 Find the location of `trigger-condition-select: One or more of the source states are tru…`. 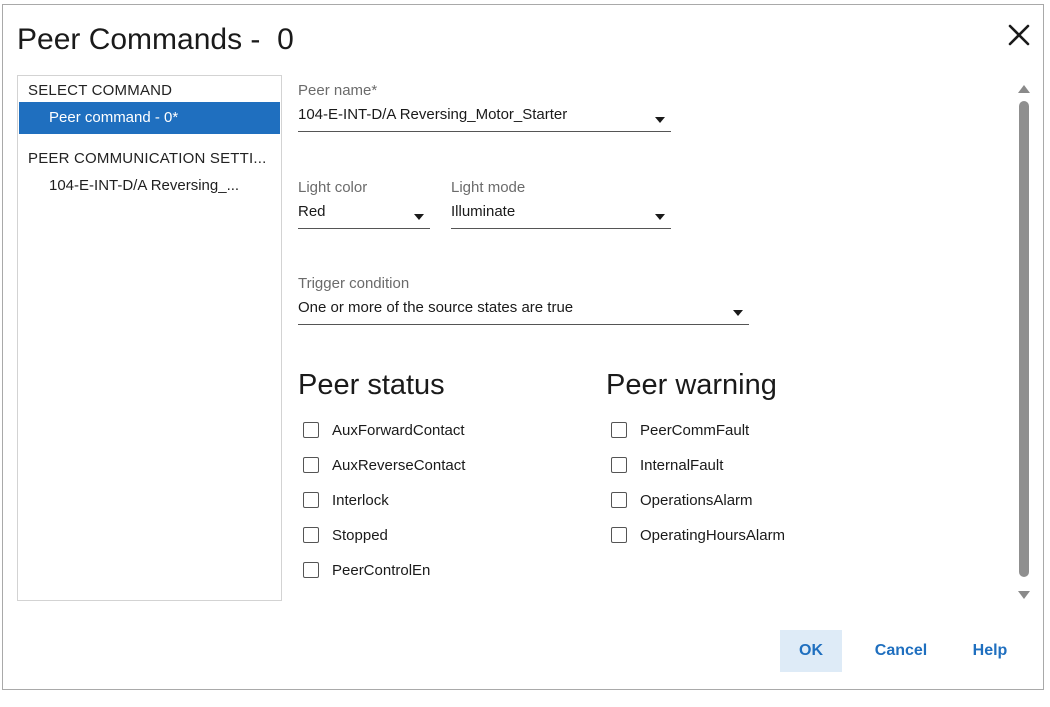

trigger-condition-select: One or more of the source states are tru… is located at coordinates (523, 312).